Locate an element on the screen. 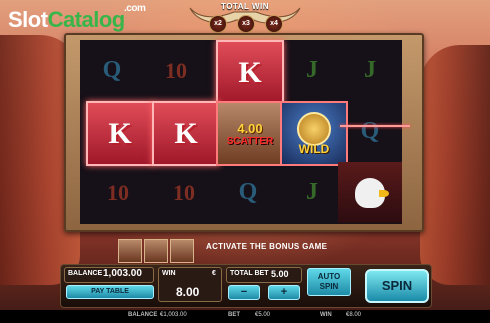  spin-button: SPIN is located at coordinates (397, 286).